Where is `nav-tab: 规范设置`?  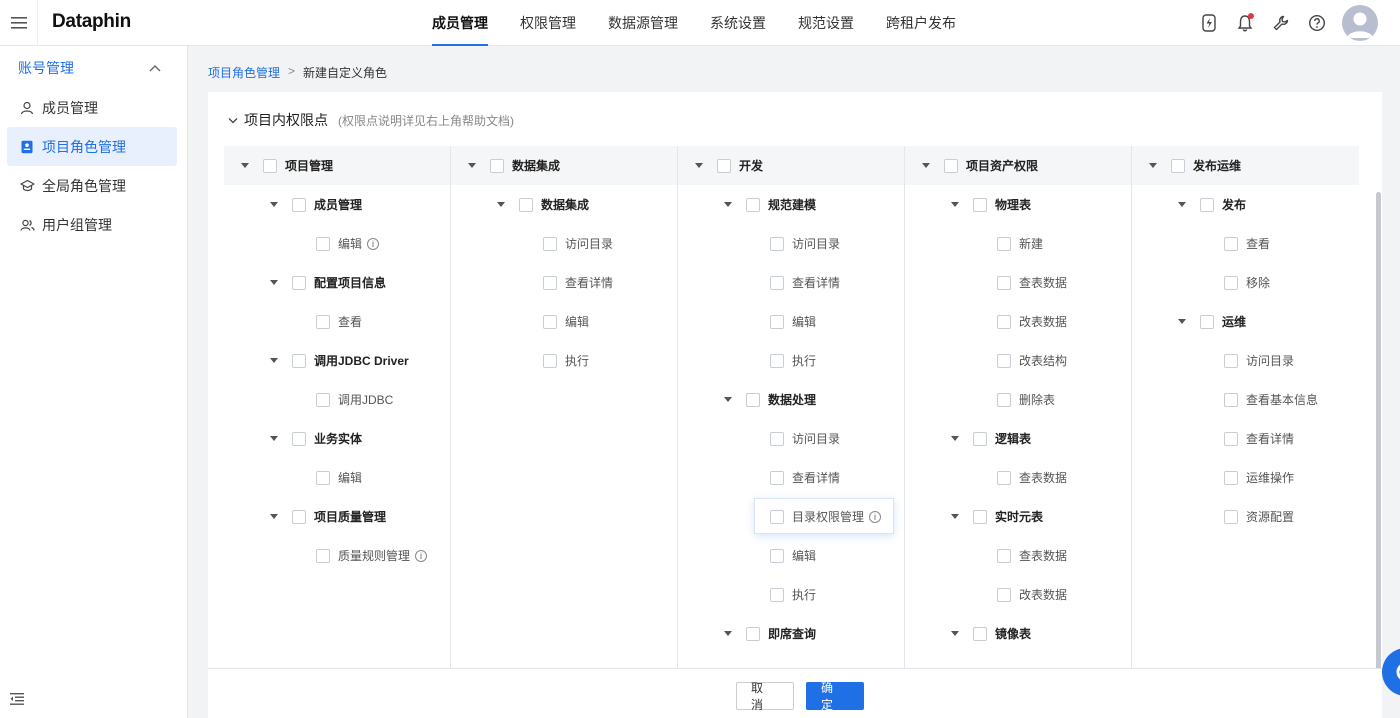
nav-tab: 规范设置 is located at coordinates (826, 23).